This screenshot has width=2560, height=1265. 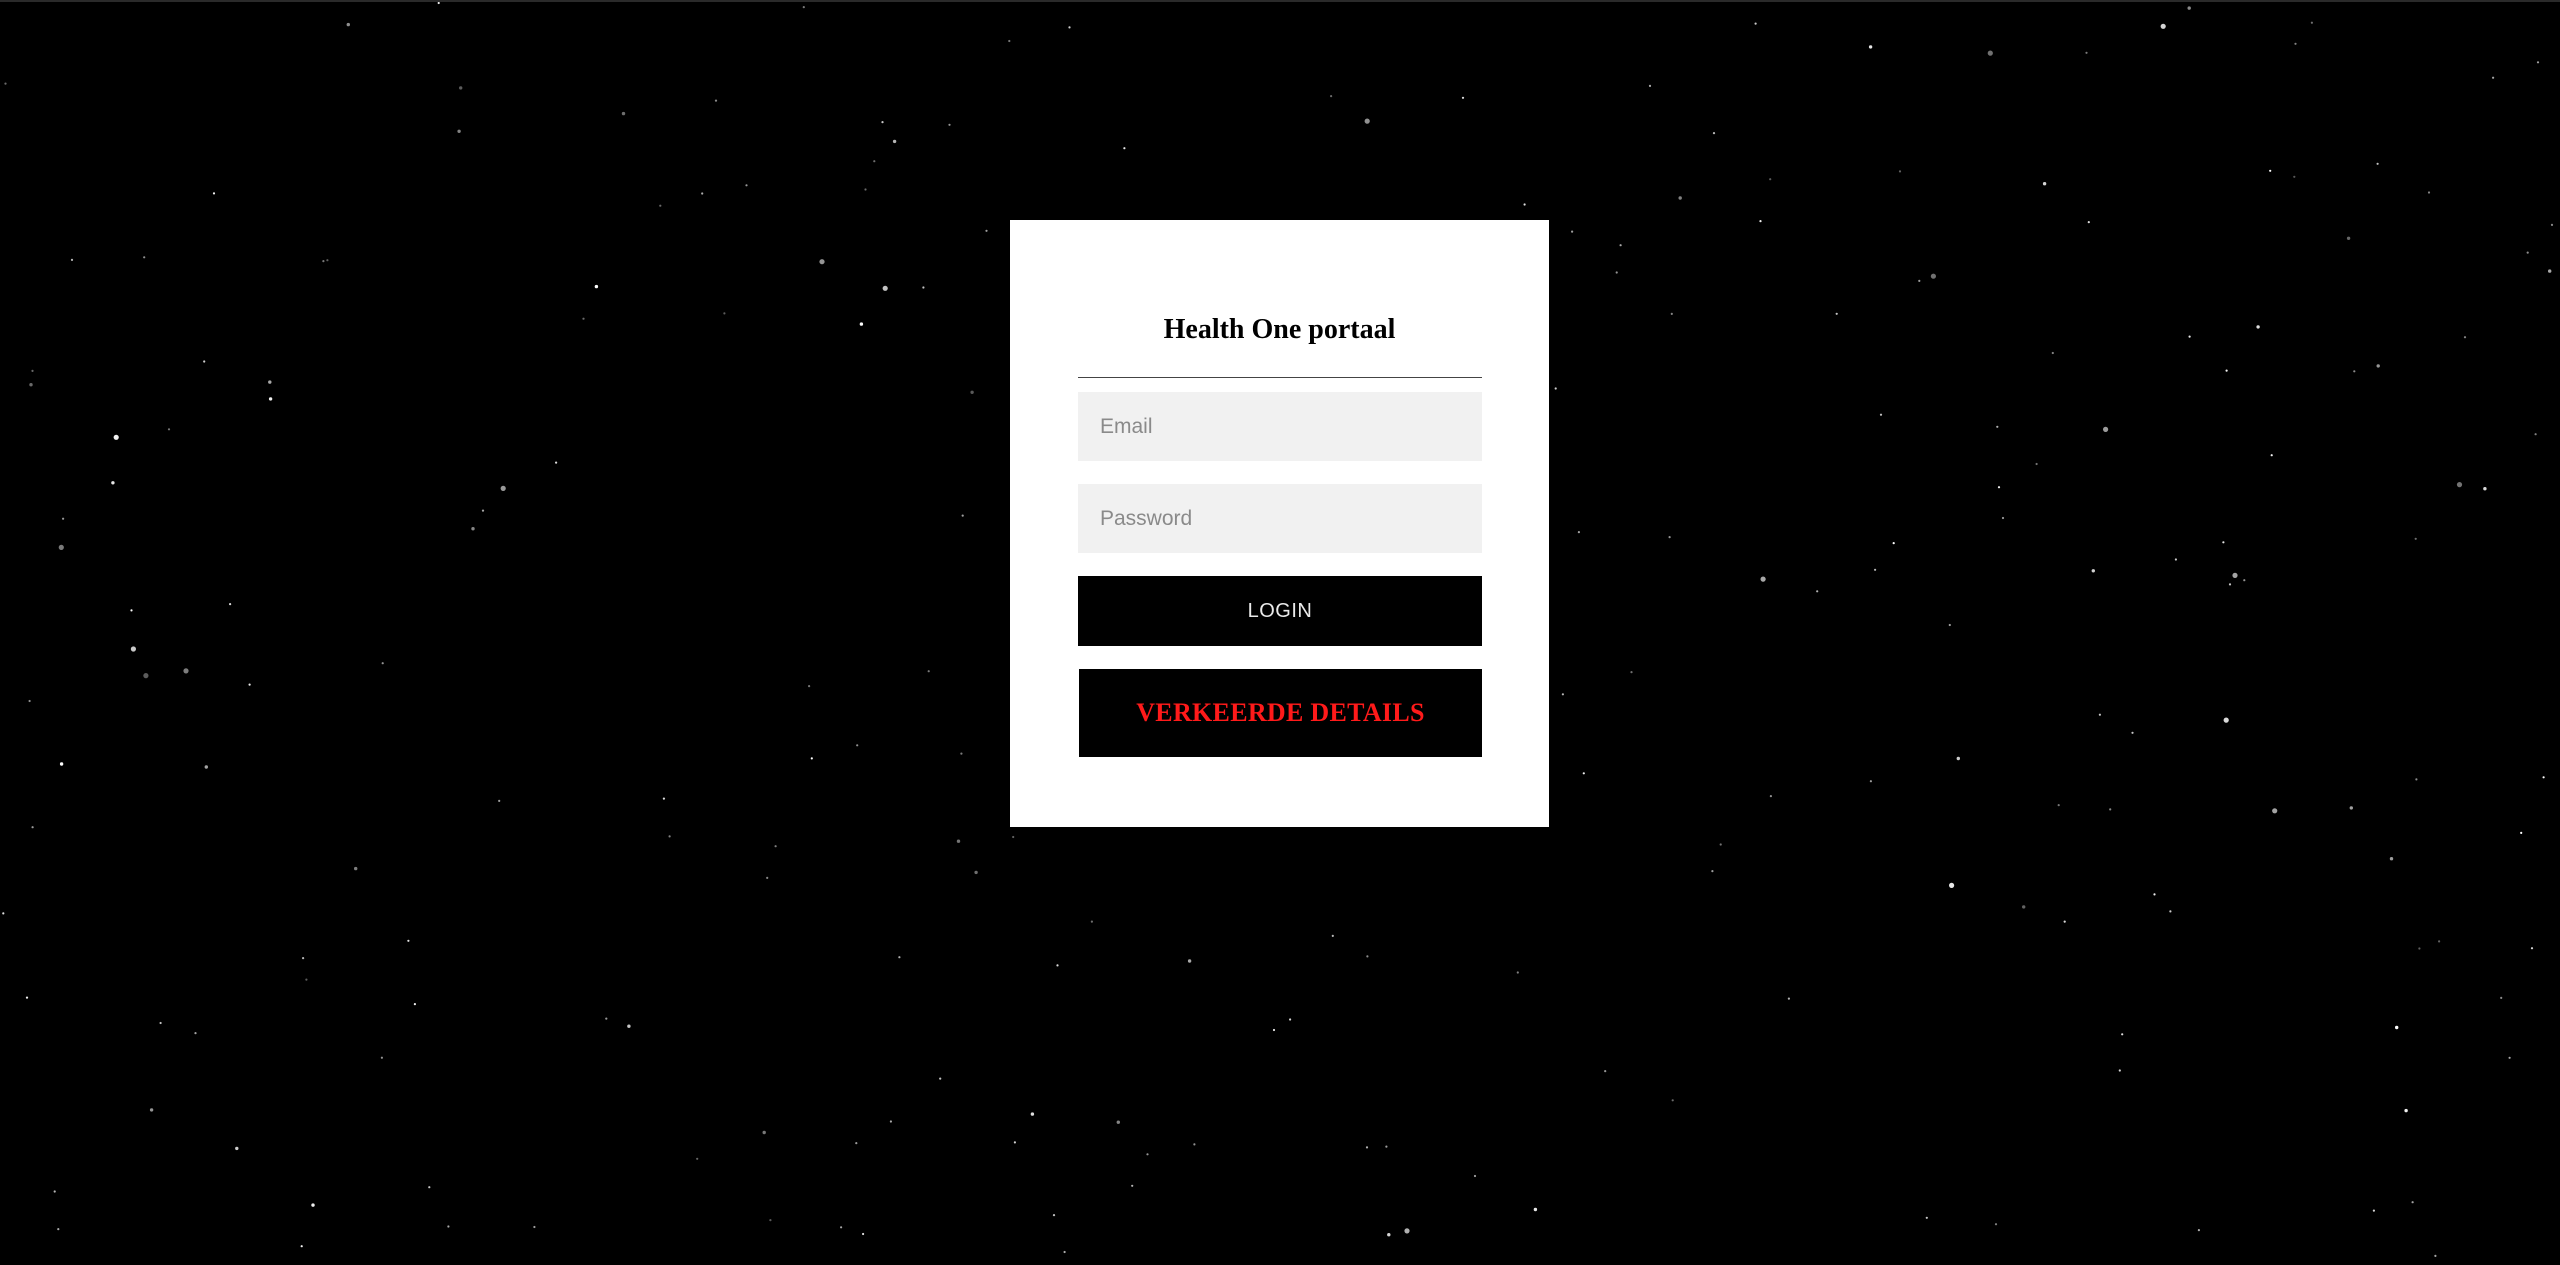 What do you see at coordinates (1280, 712) in the screenshot?
I see `error-message: VERKEERDE DETAILS` at bounding box center [1280, 712].